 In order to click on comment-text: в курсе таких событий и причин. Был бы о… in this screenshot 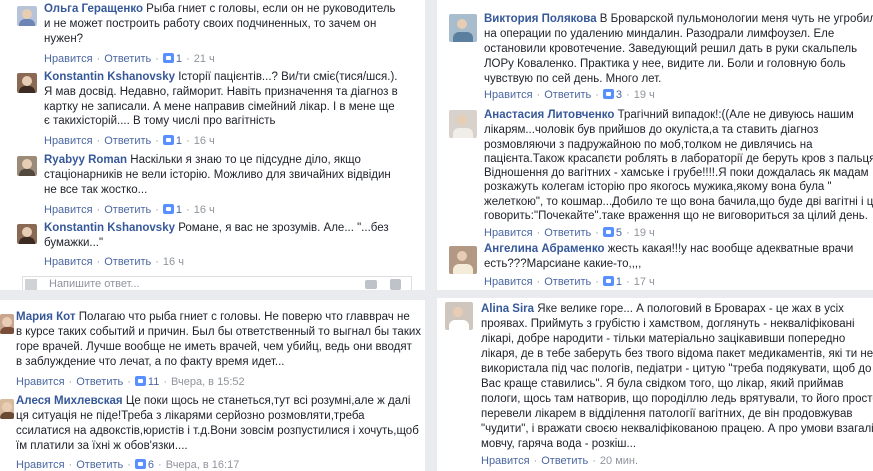, I will do `click(219, 332)`.